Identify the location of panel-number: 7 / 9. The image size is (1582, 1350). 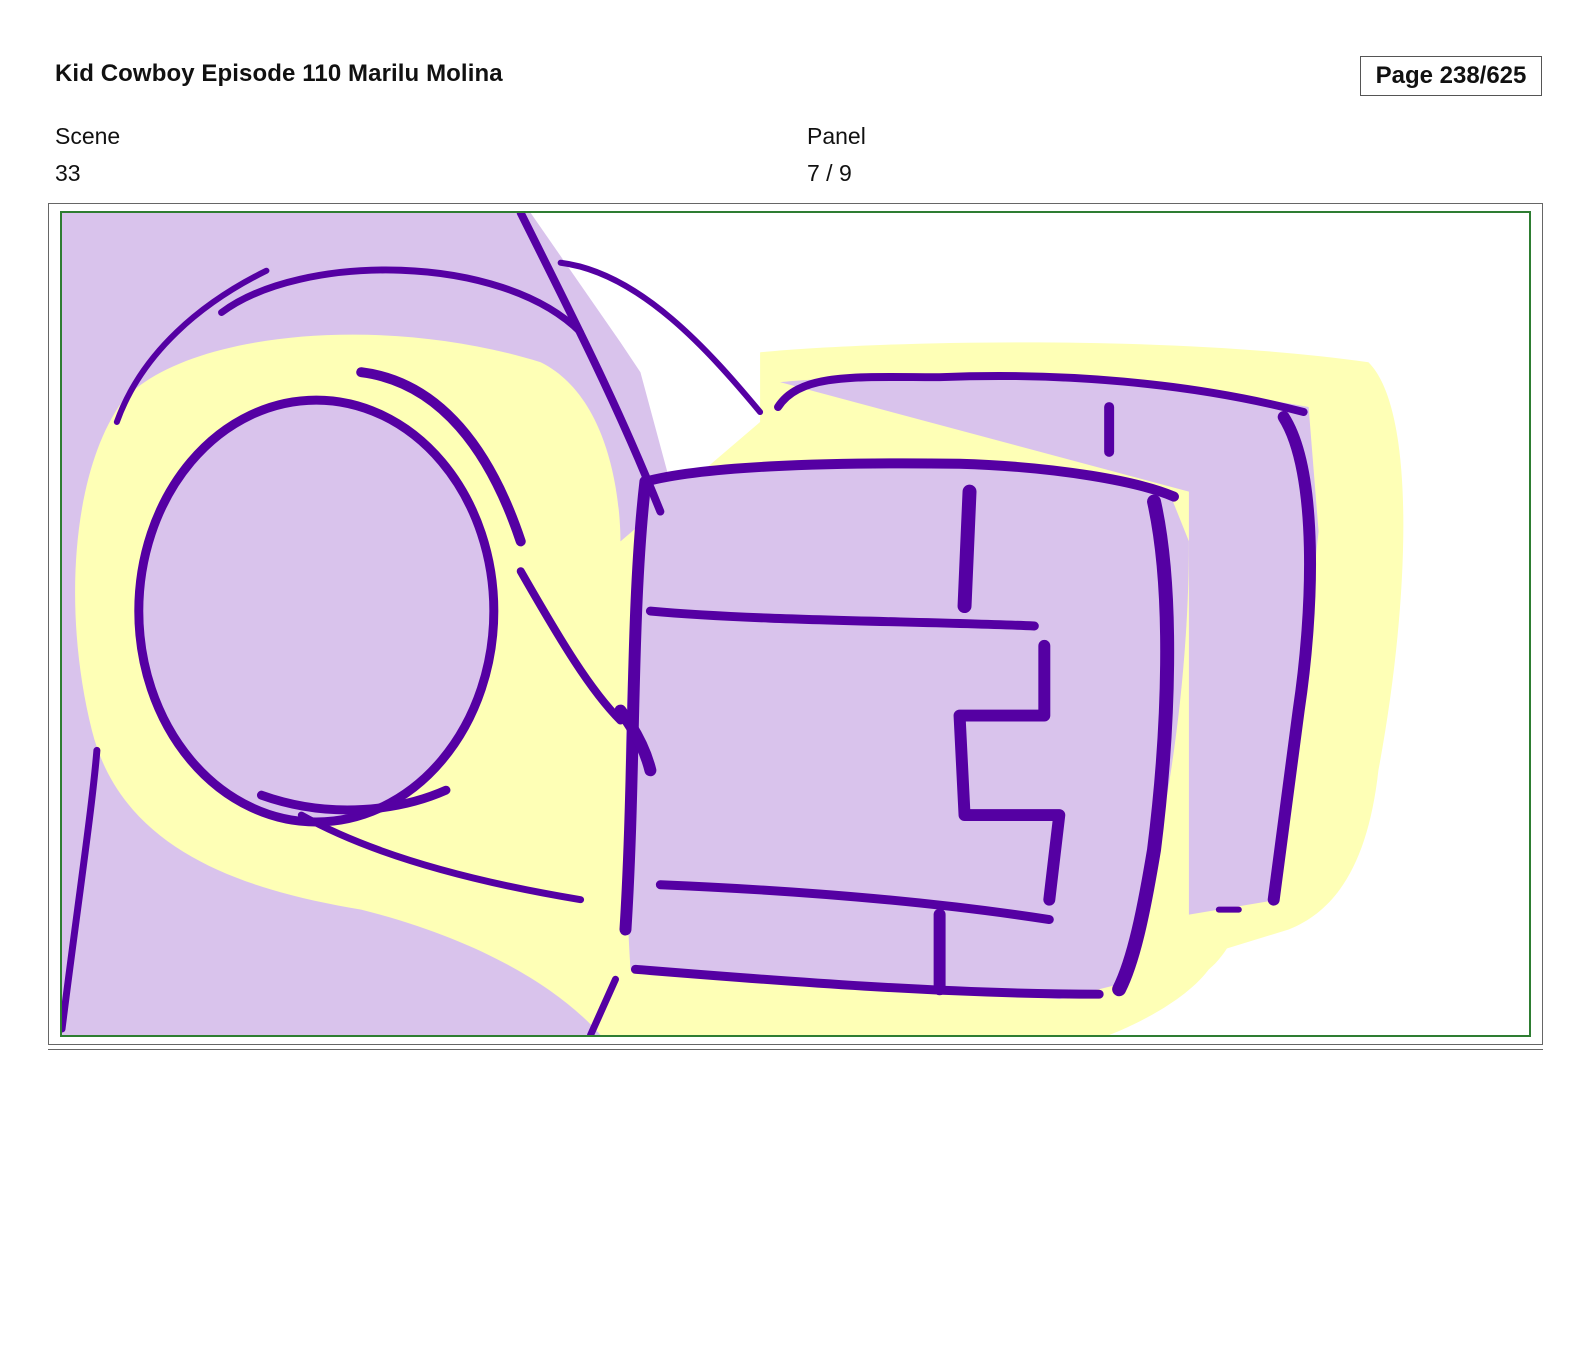
(829, 173).